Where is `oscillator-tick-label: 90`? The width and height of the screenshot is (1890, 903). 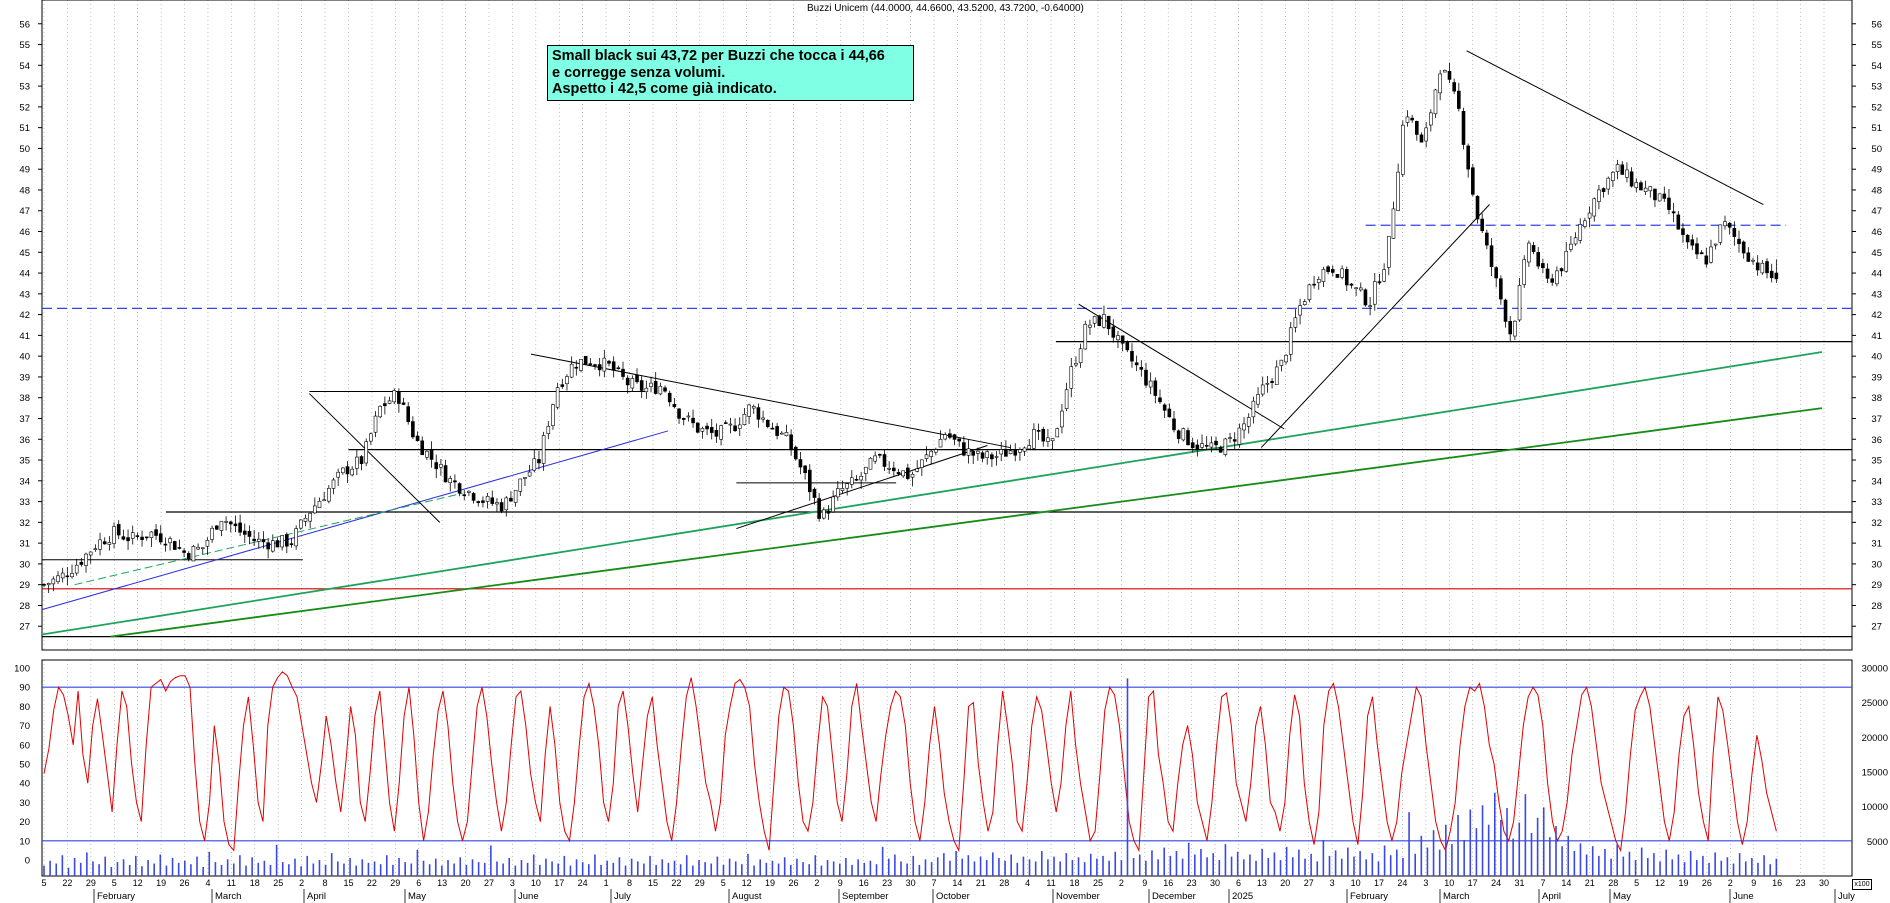
oscillator-tick-label: 90 is located at coordinates (24, 688).